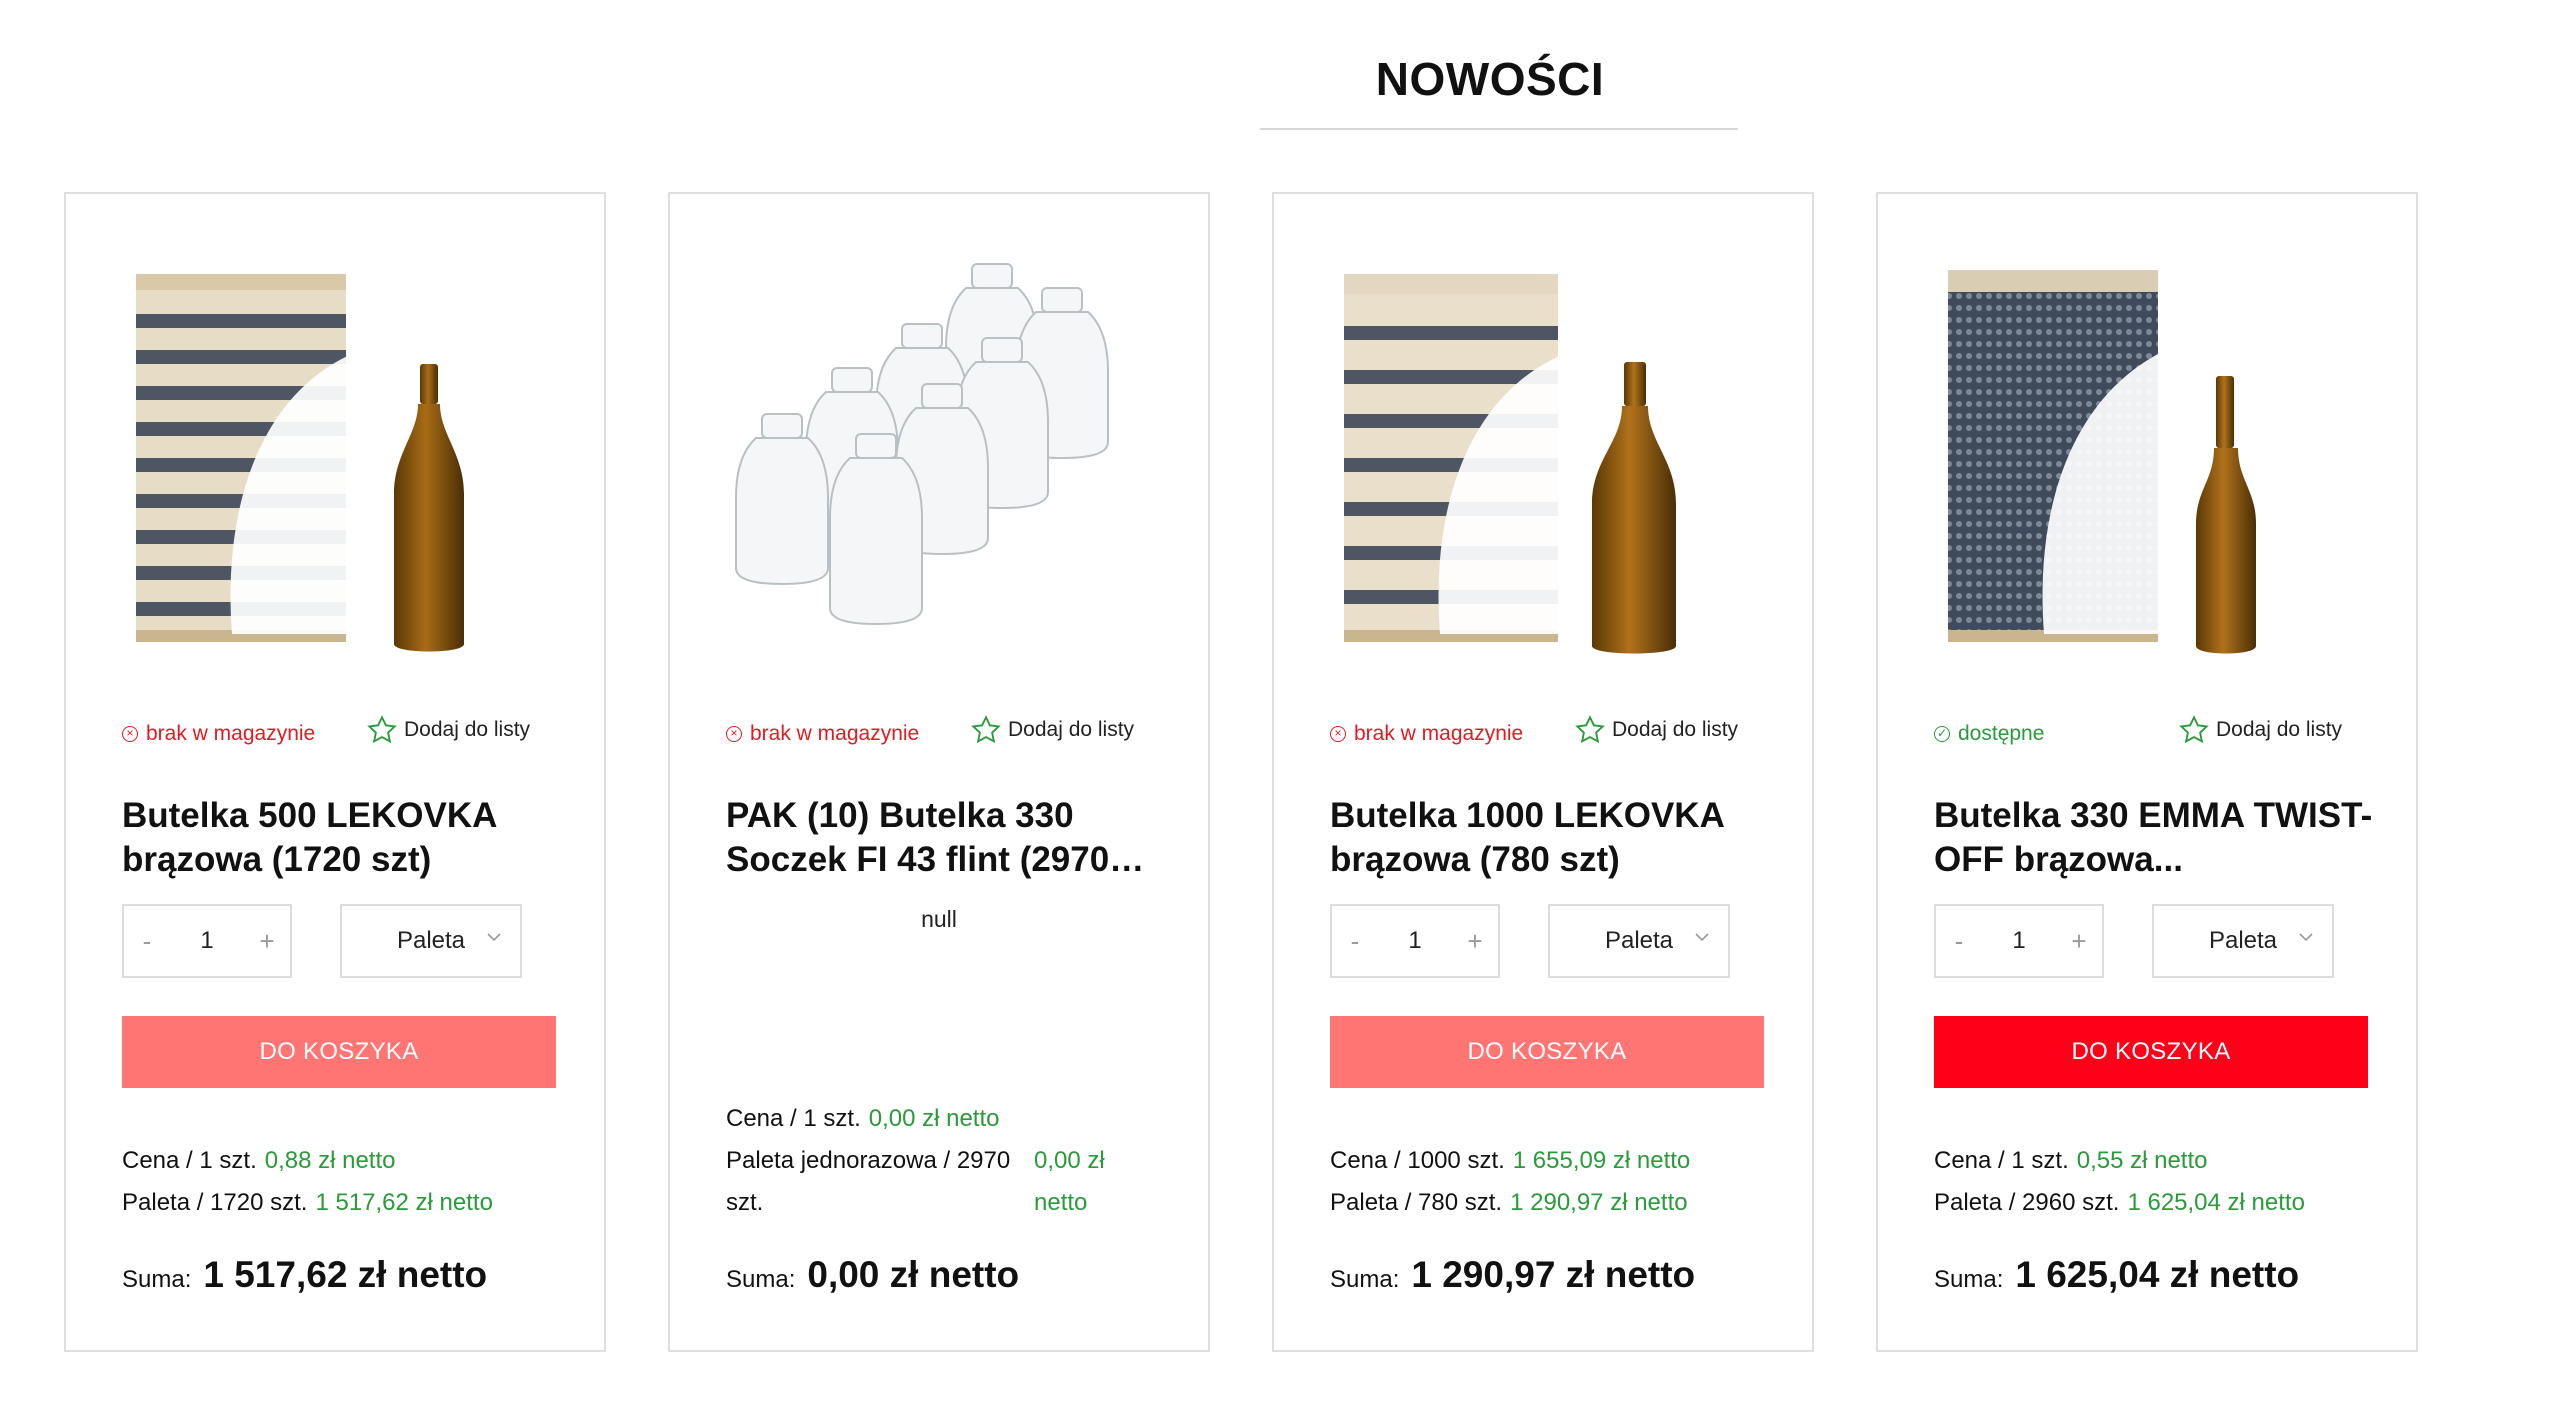  Describe the element at coordinates (330, 1160) in the screenshot. I see `unit-price-value: 0,88 zł netto` at that location.